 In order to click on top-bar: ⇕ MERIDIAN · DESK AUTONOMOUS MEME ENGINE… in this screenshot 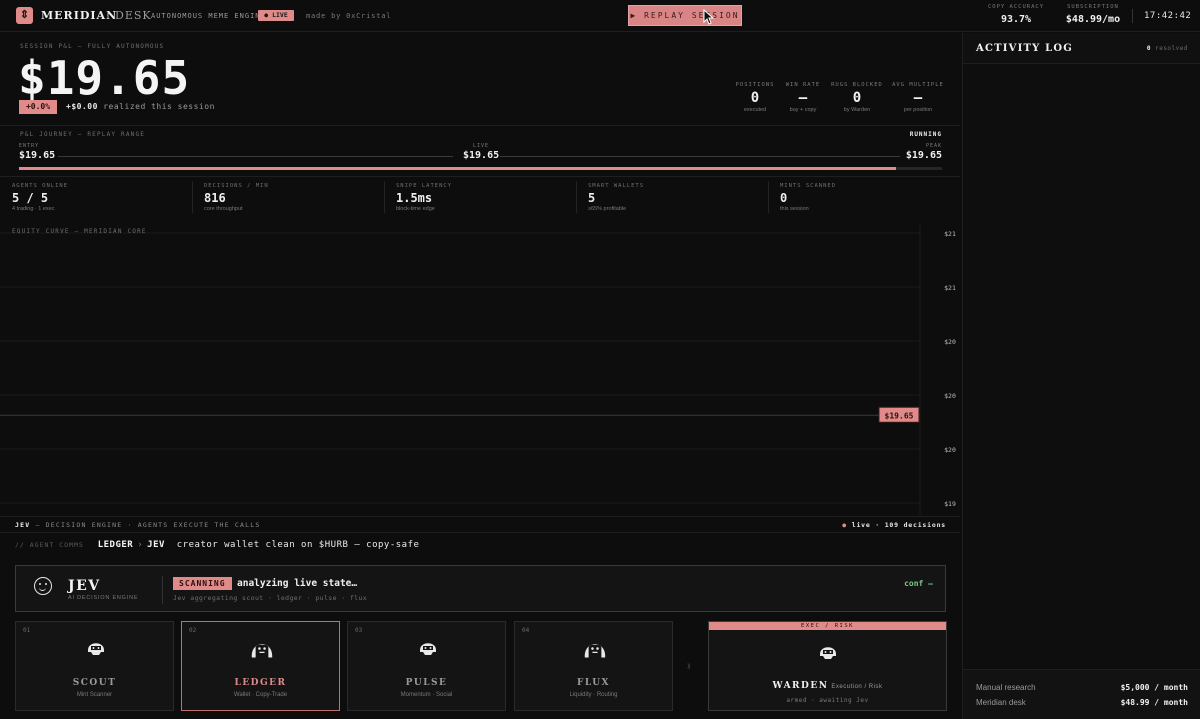, I will do `click(600, 16)`.